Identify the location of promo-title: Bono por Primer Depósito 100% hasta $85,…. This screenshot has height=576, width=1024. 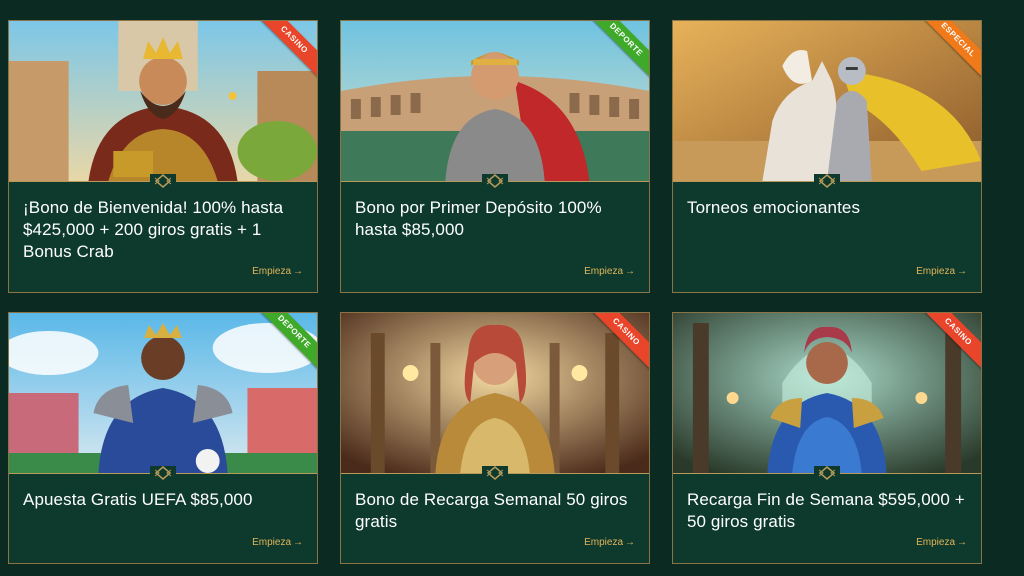
(478, 218).